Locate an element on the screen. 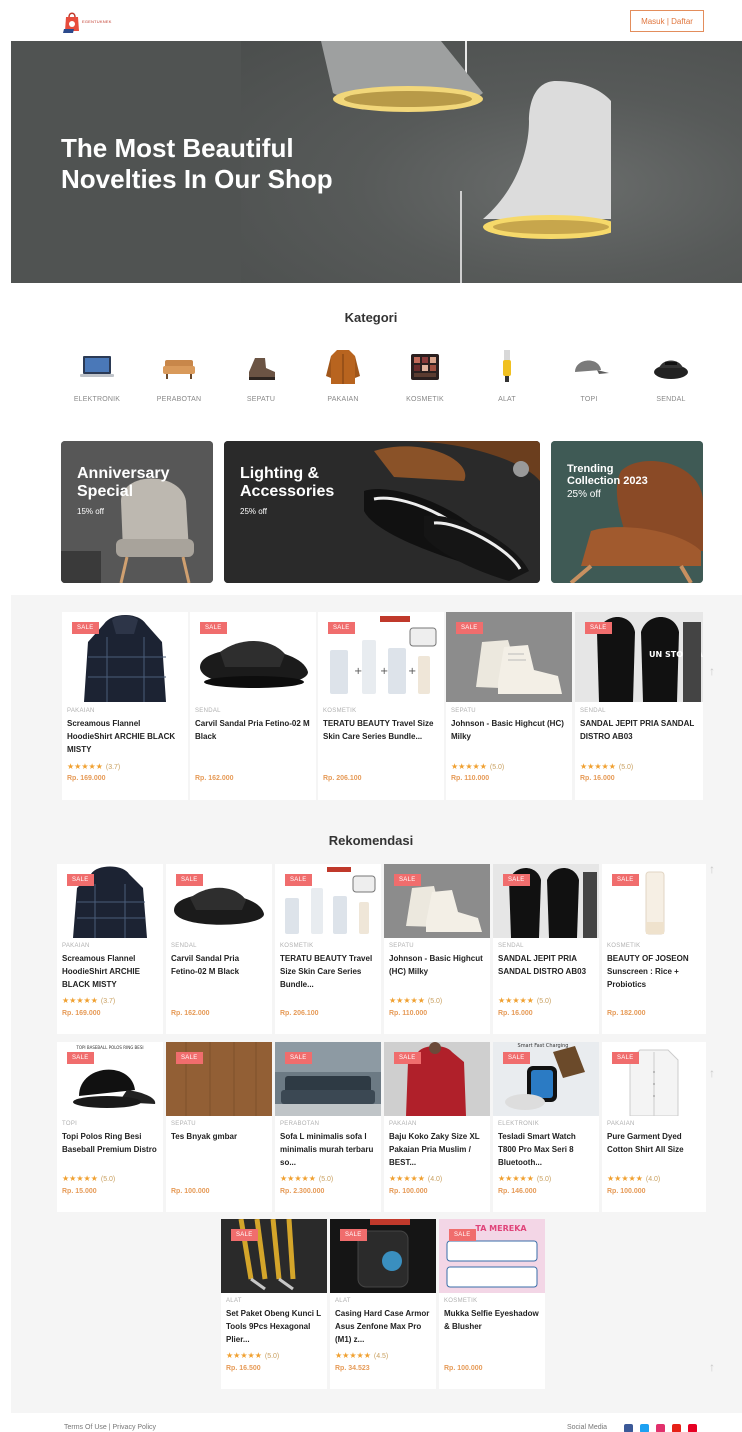 The width and height of the screenshot is (742, 1432). footer-links: Terms Of Use | Privacy Policy is located at coordinates (110, 1427).